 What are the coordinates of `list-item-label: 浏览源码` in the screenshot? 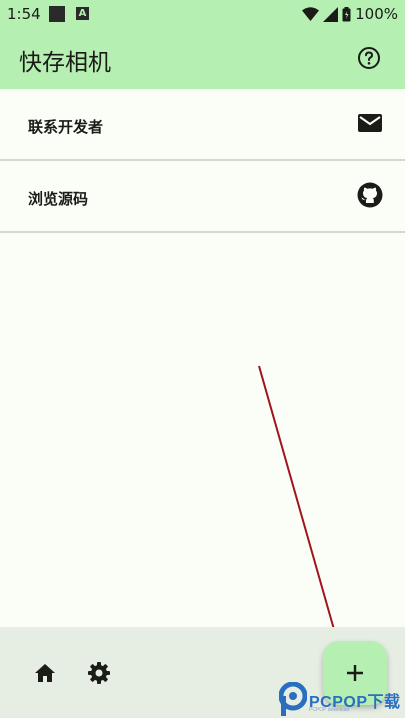 It's located at (58, 199).